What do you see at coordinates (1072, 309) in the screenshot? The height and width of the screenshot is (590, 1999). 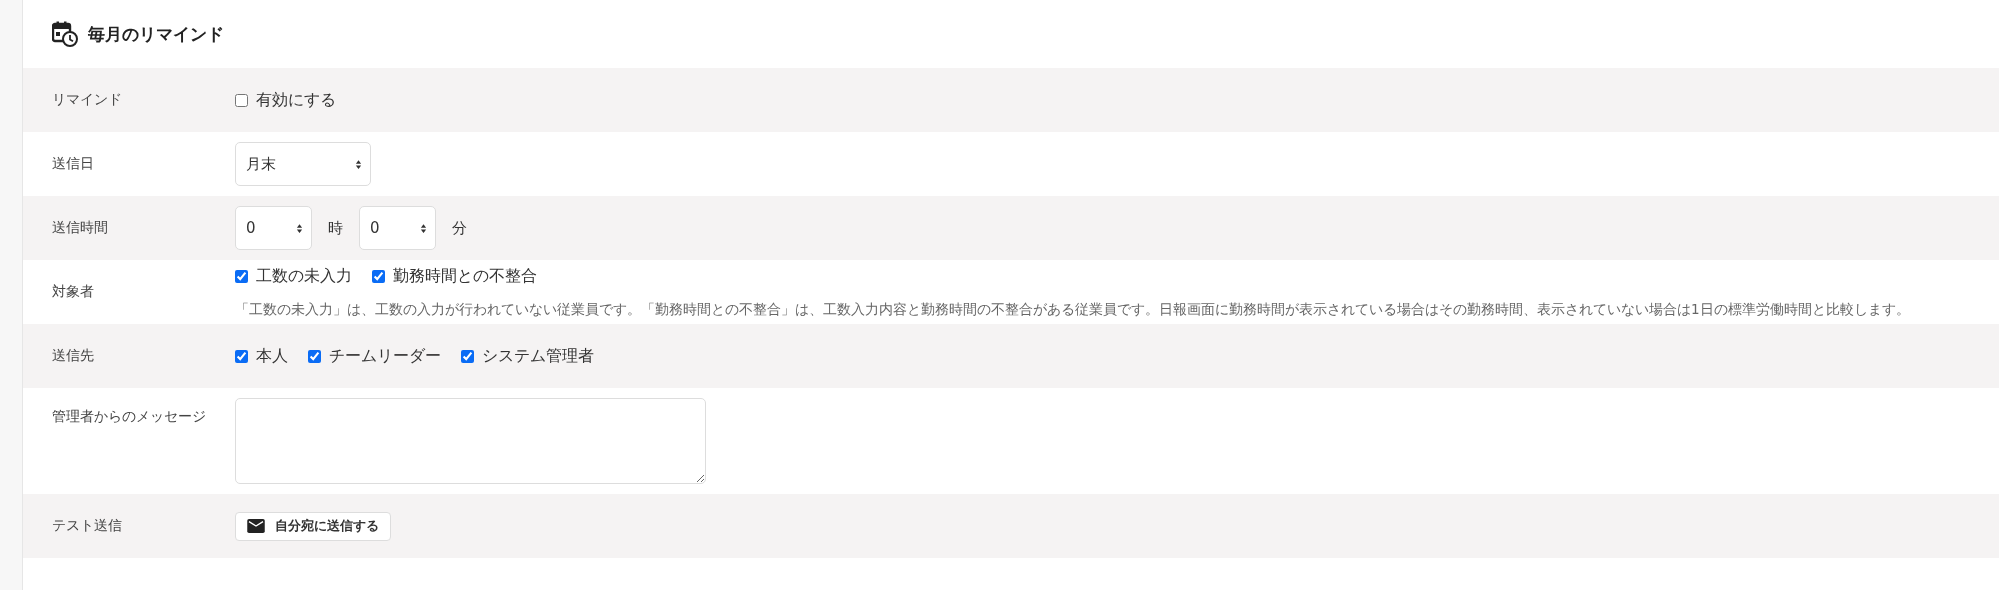 I see `help-text: 「工数の未入力」は、工数の入力が行われていない従業員です。「勤務時間との不整合」は、工数入力内容と勤務時間の不整合がある従業員です。日報画面に勤務時間が表示されている場合はその勤務時間、表示されていない場合は1日の標準労働時間と比較します。` at bounding box center [1072, 309].